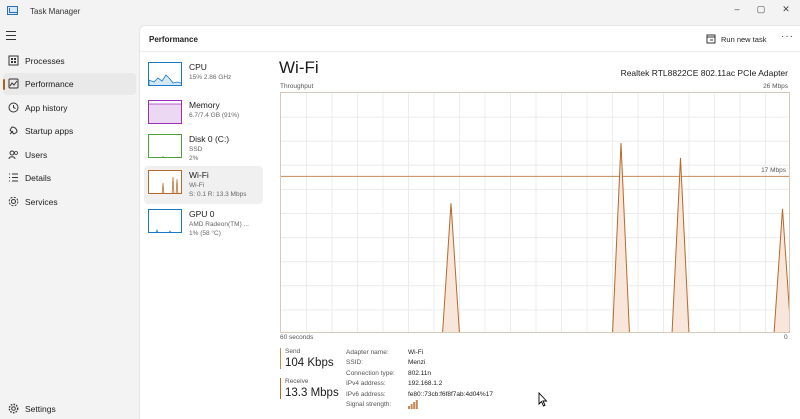 This screenshot has width=800, height=419. What do you see at coordinates (711, 39) in the screenshot?
I see `run-task-icon` at bounding box center [711, 39].